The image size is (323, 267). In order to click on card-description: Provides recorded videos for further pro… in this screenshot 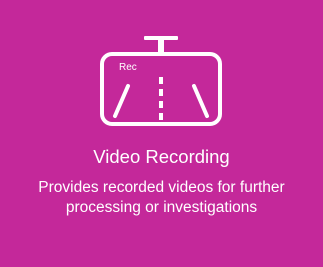, I will do `click(161, 197)`.